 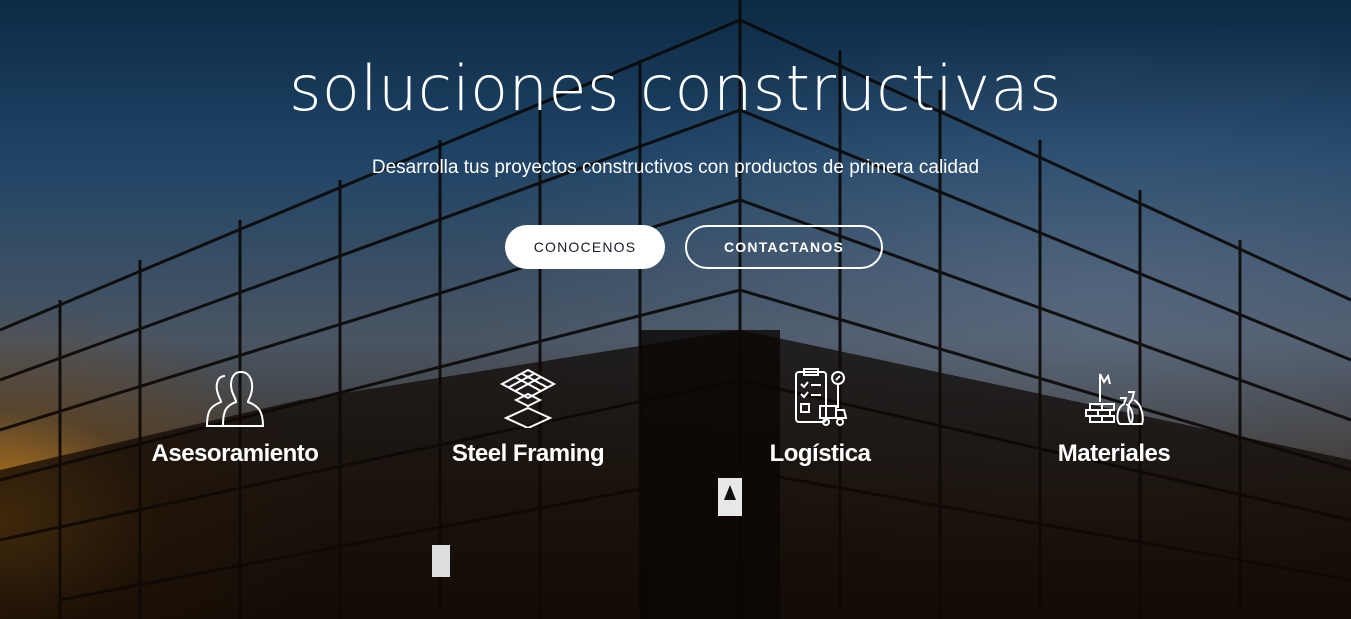 What do you see at coordinates (675, 88) in the screenshot?
I see `hero-title: soluciones constructivas` at bounding box center [675, 88].